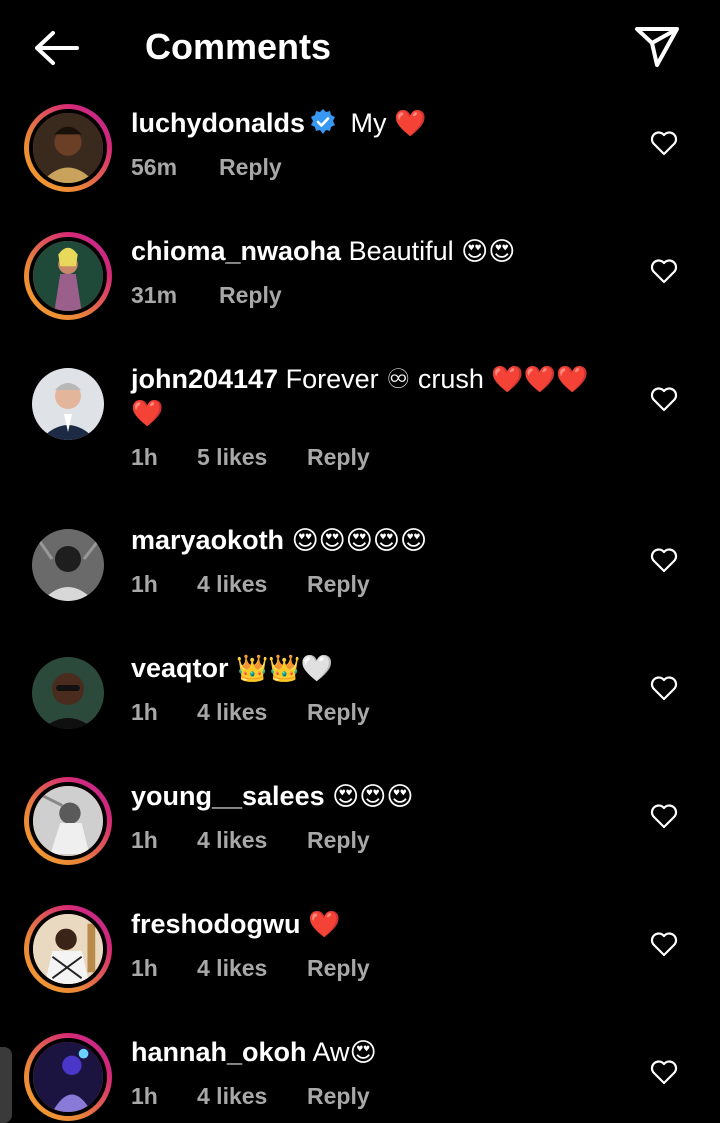 The height and width of the screenshot is (1123, 720). I want to click on comment-username: hannah_okoh, so click(219, 1052).